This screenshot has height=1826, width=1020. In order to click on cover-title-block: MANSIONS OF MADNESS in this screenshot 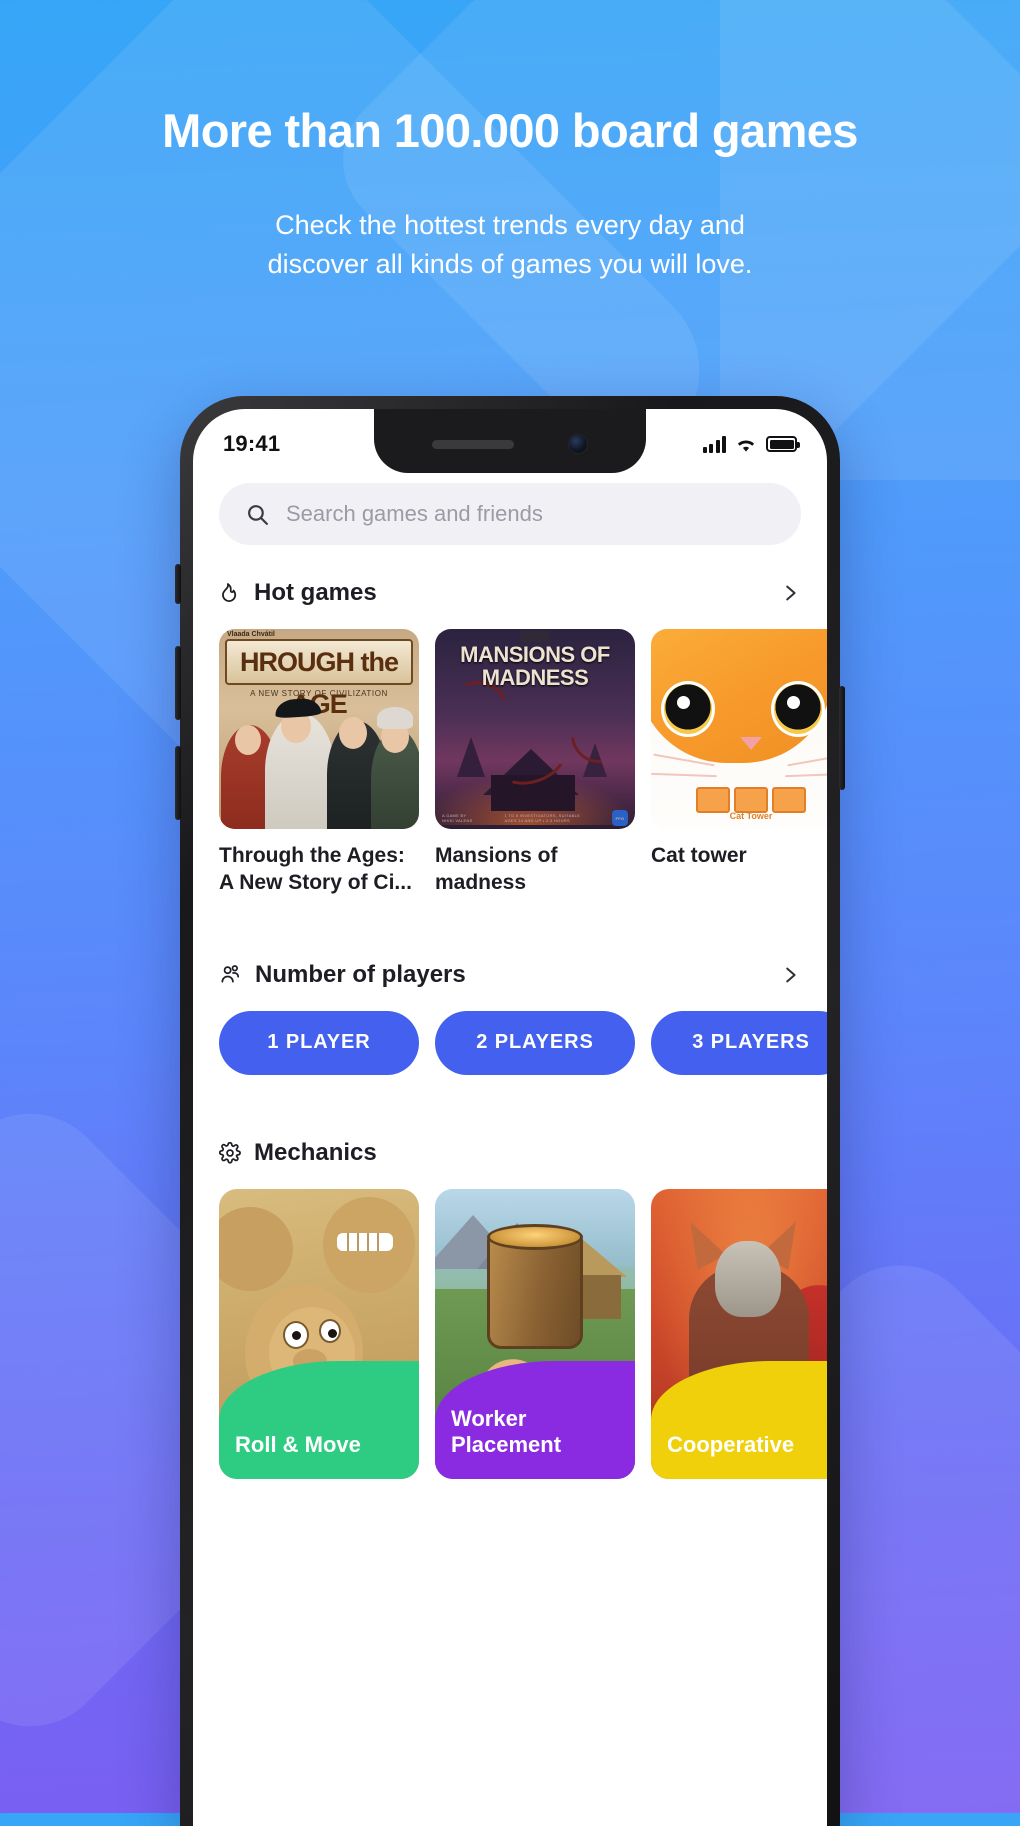, I will do `click(535, 666)`.